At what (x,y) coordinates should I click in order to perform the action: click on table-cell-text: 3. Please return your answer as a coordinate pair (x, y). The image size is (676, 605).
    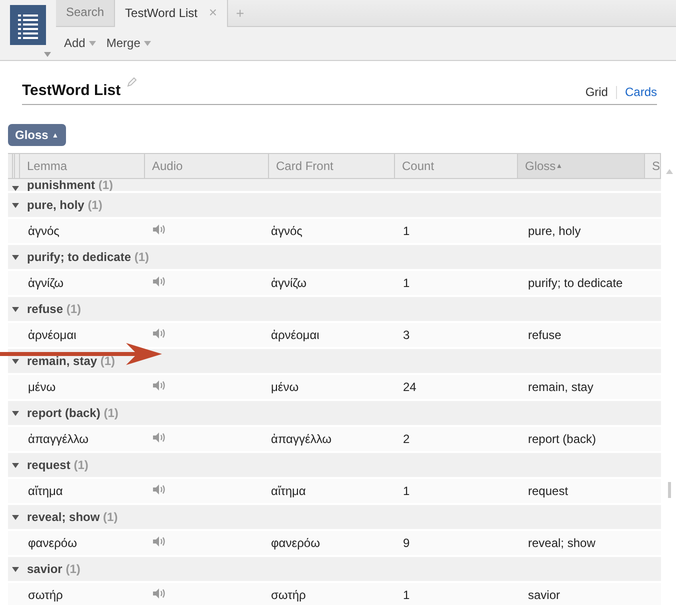
    Looking at the image, I should click on (406, 335).